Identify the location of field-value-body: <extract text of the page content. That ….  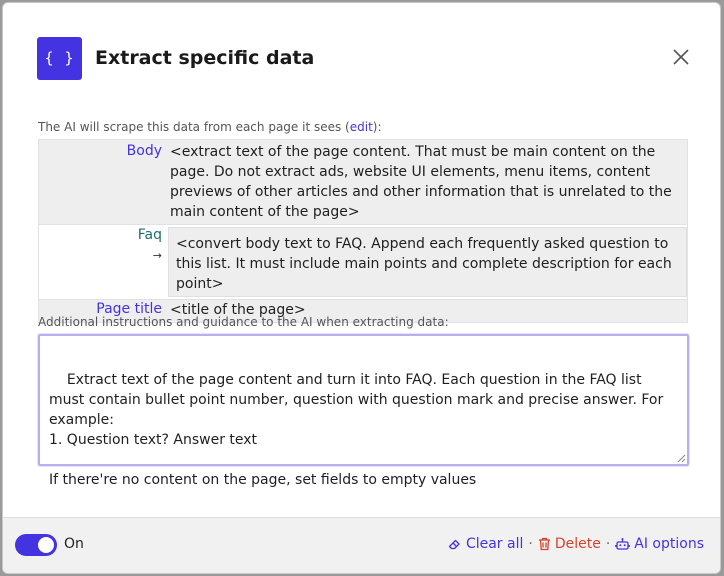
(421, 182).